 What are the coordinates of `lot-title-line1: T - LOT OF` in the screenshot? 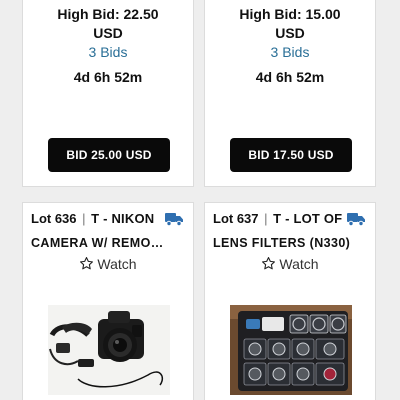 It's located at (308, 218).